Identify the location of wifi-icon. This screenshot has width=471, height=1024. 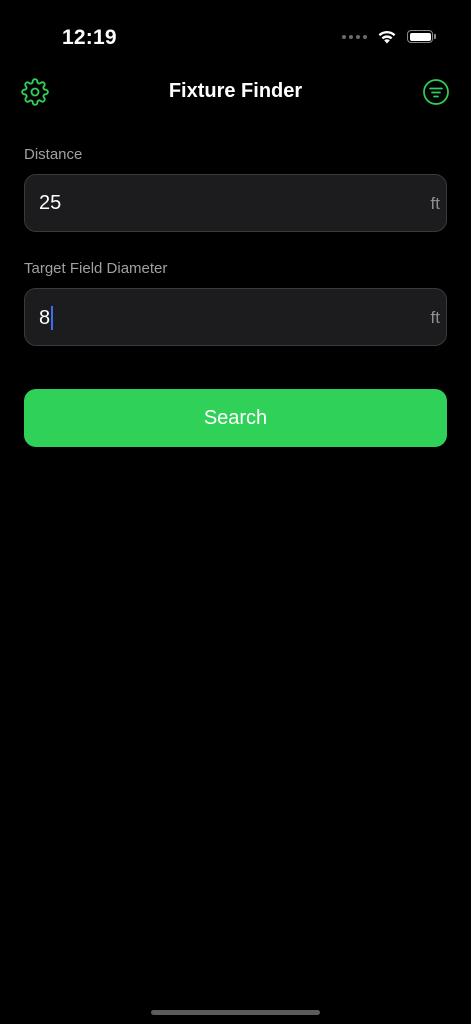
(387, 37).